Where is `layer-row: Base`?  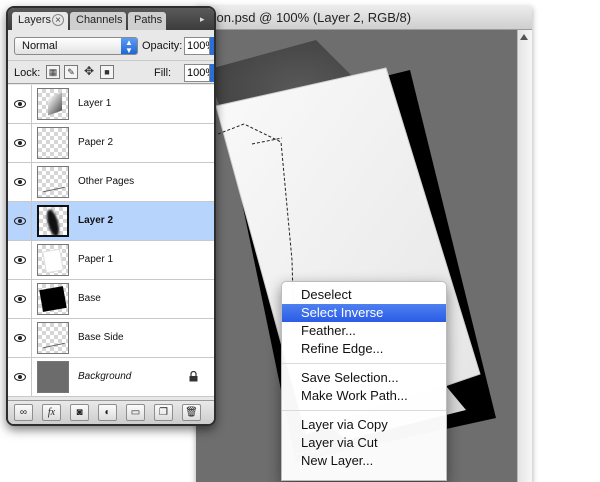
layer-row: Base is located at coordinates (111, 299).